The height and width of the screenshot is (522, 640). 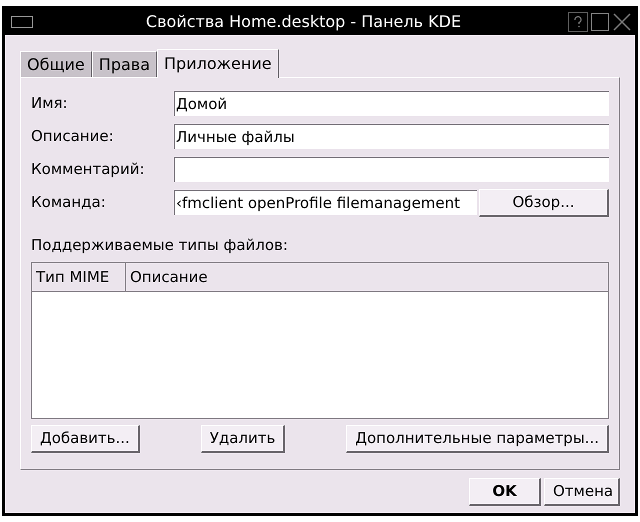 What do you see at coordinates (622, 22) in the screenshot?
I see `close-icon` at bounding box center [622, 22].